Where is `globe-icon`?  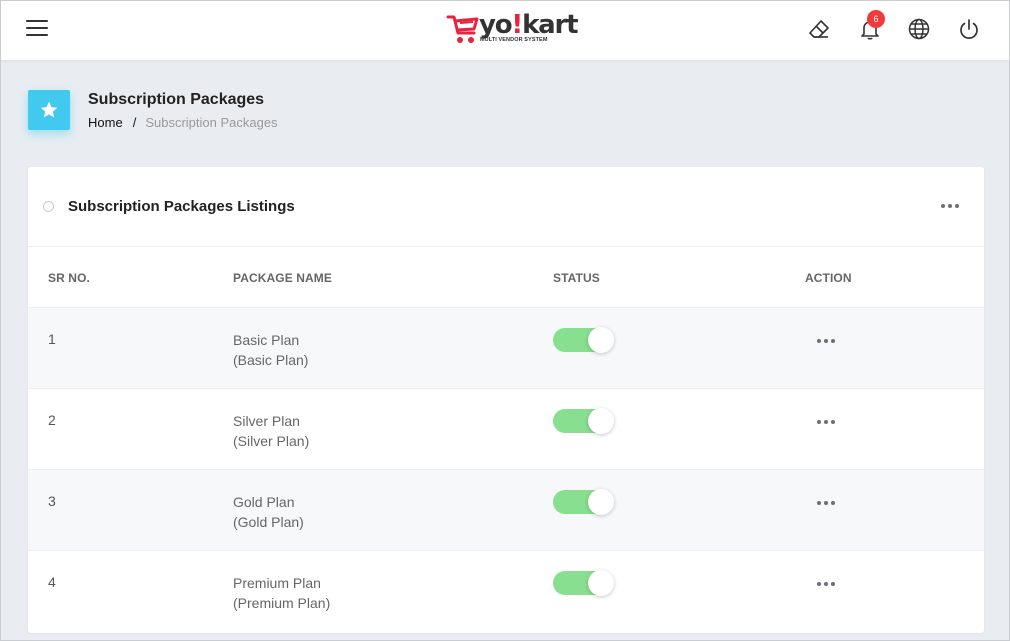 globe-icon is located at coordinates (919, 29).